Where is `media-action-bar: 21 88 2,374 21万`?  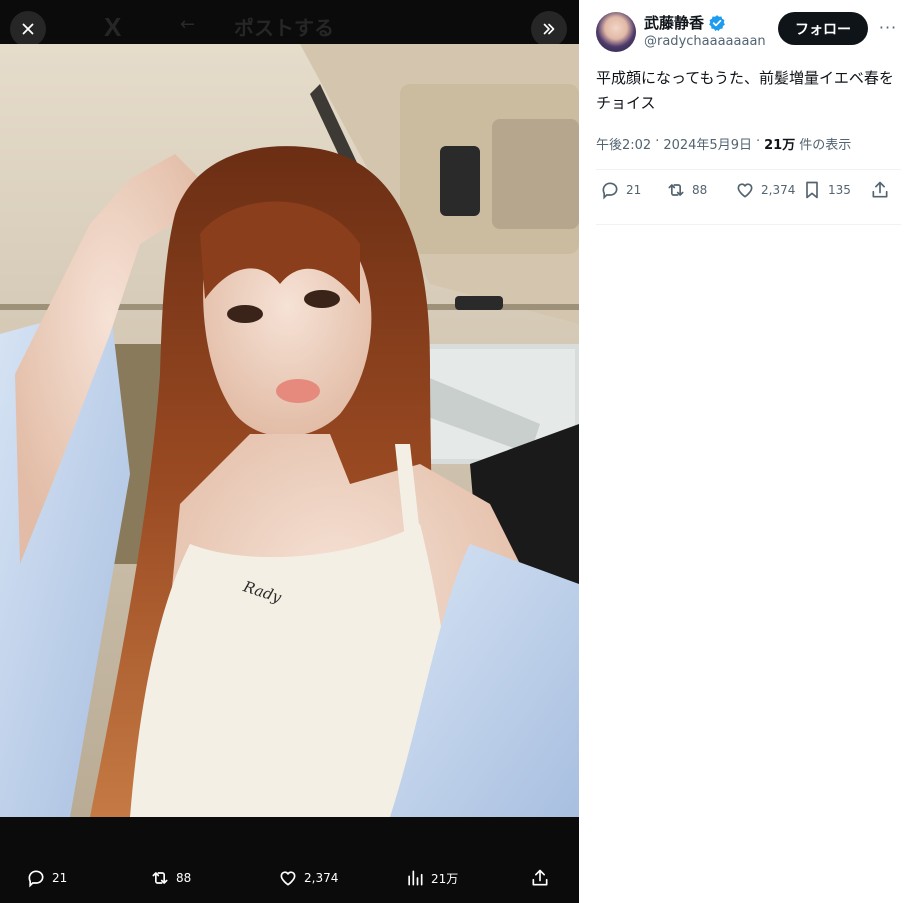
media-action-bar: 21 88 2,374 21万 is located at coordinates (289, 885).